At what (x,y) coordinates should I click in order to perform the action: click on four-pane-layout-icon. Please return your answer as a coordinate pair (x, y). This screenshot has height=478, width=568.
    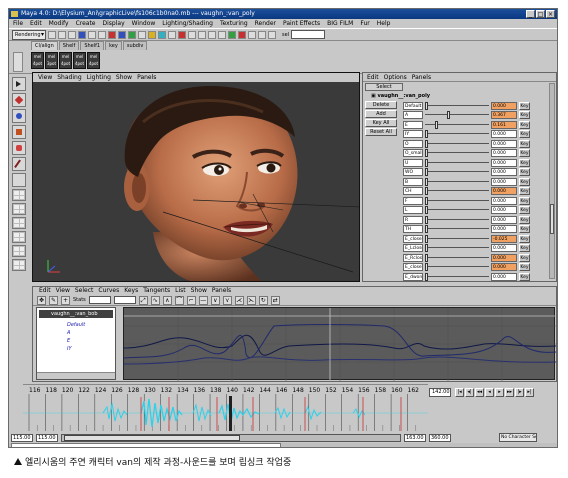
    Looking at the image, I should click on (19, 209).